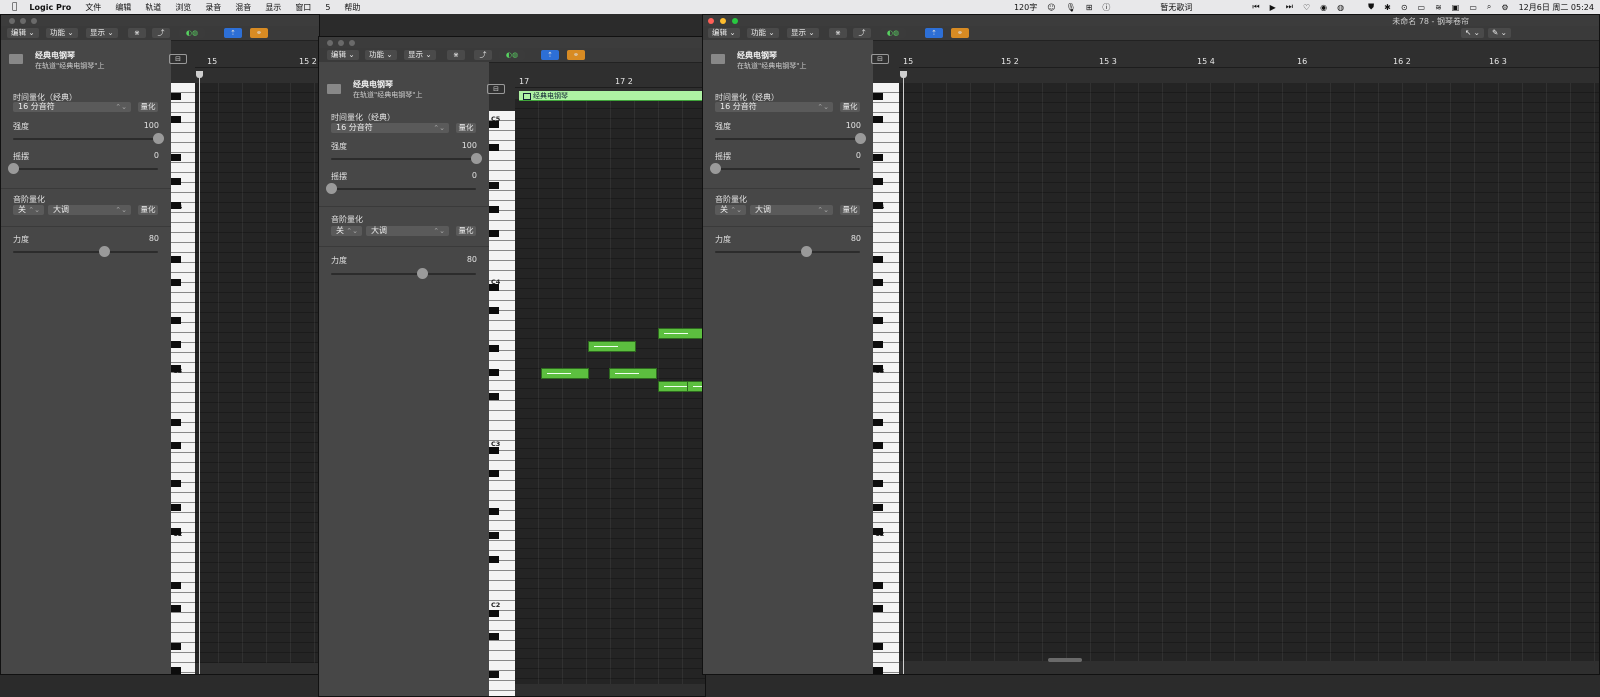 This screenshot has height=697, width=1600. Describe the element at coordinates (257, 62) in the screenshot. I see `ruler: 15 15 2` at that location.